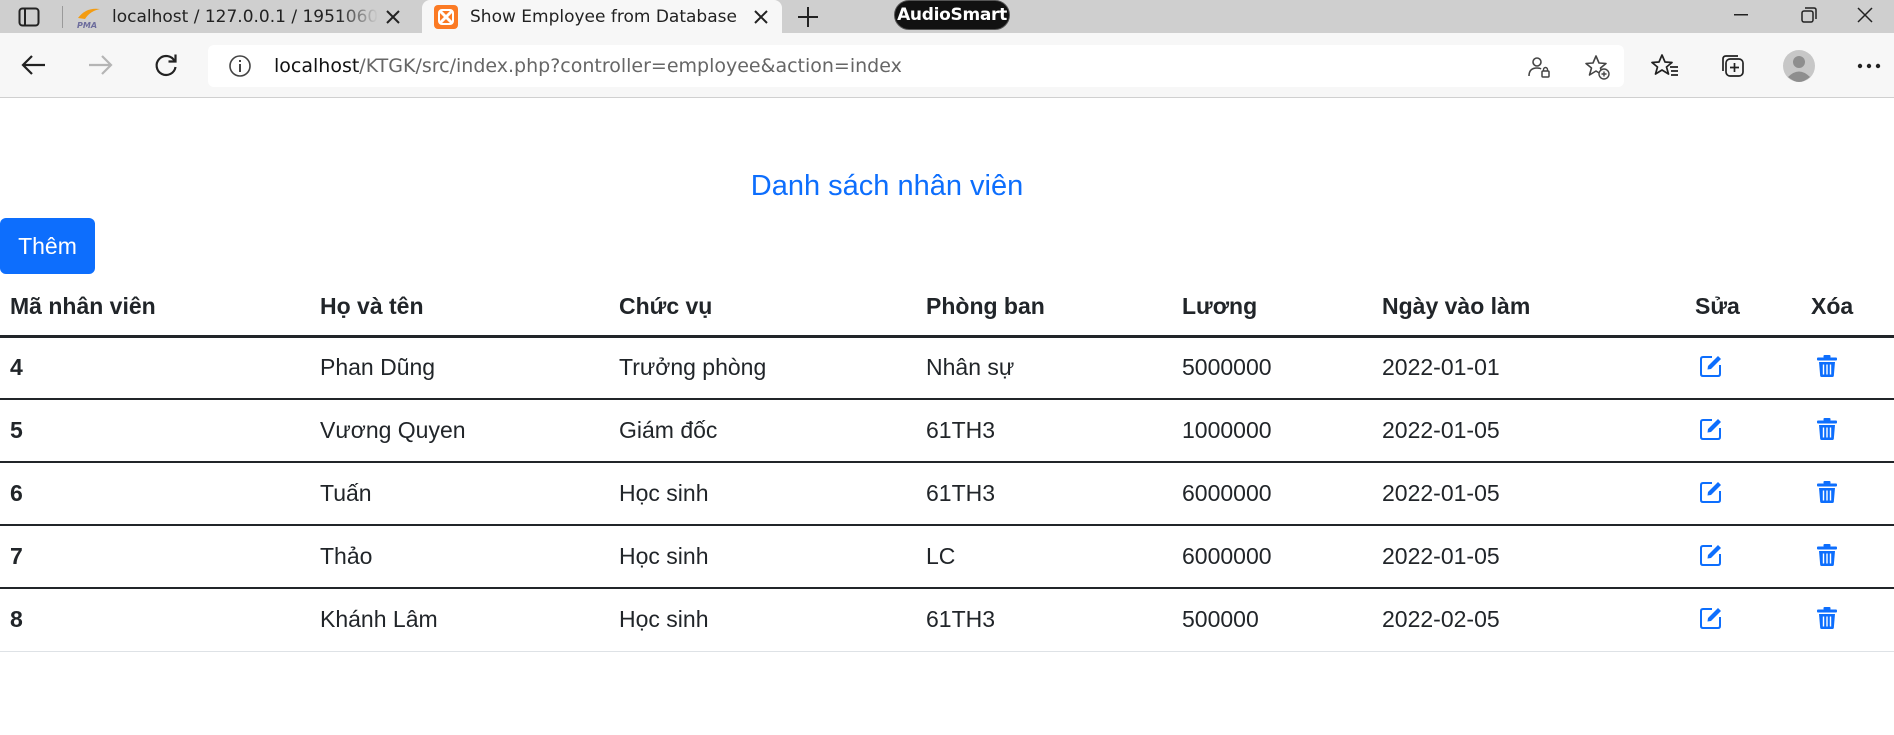 The image size is (1894, 735). I want to click on reload-icon, so click(166, 65).